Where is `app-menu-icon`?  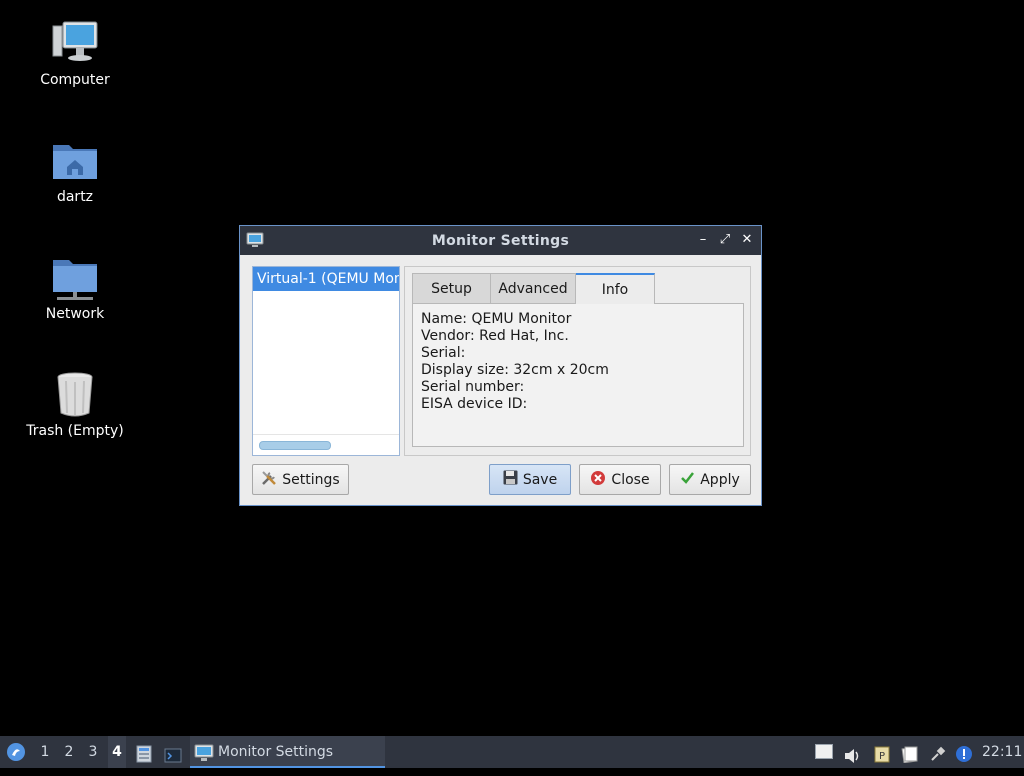 app-menu-icon is located at coordinates (16, 758).